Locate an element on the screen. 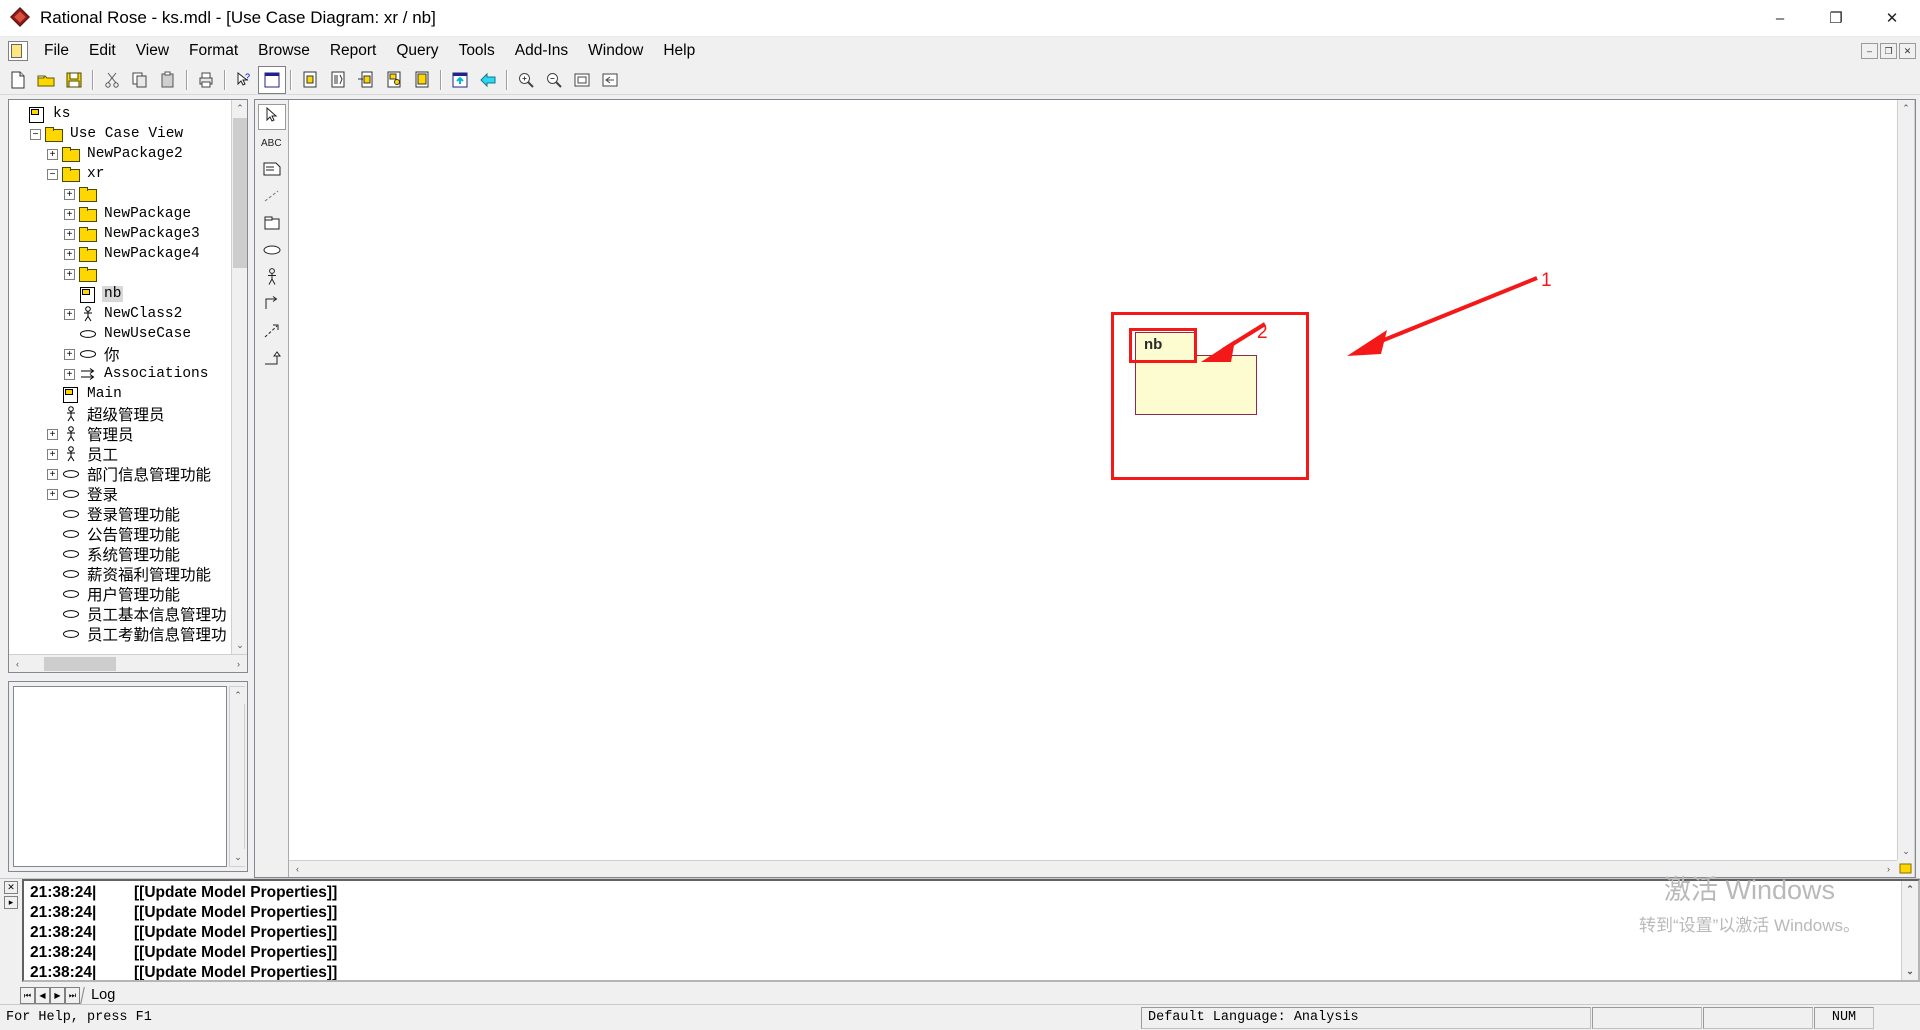 The image size is (1920, 1030). browse-previous-icon is located at coordinates (488, 80).